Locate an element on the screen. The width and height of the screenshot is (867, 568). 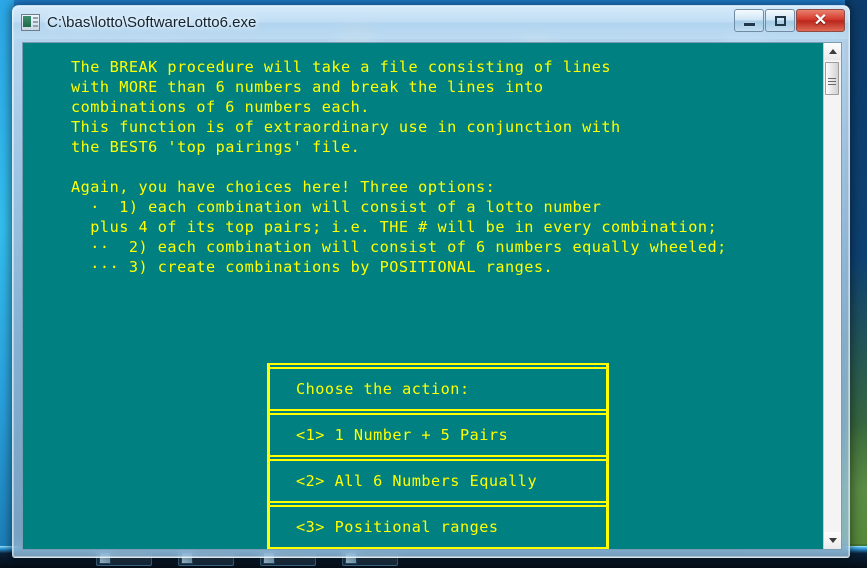
scrollbar-grip-icon is located at coordinates (832, 78).